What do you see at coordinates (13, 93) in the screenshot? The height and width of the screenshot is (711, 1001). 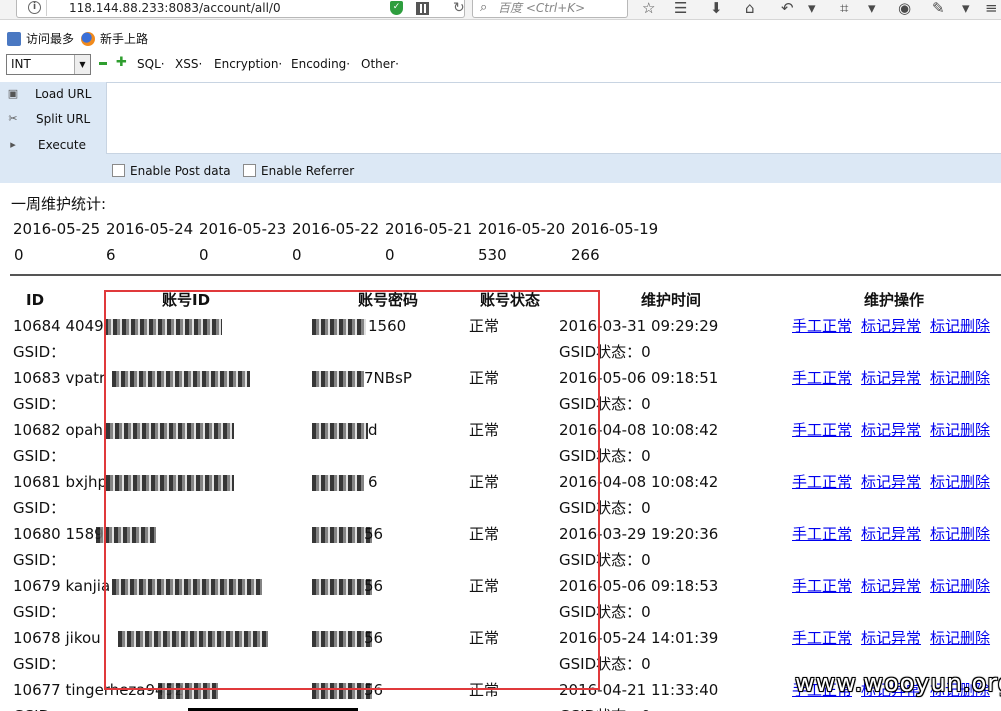 I see `load-url-icon: ▣` at bounding box center [13, 93].